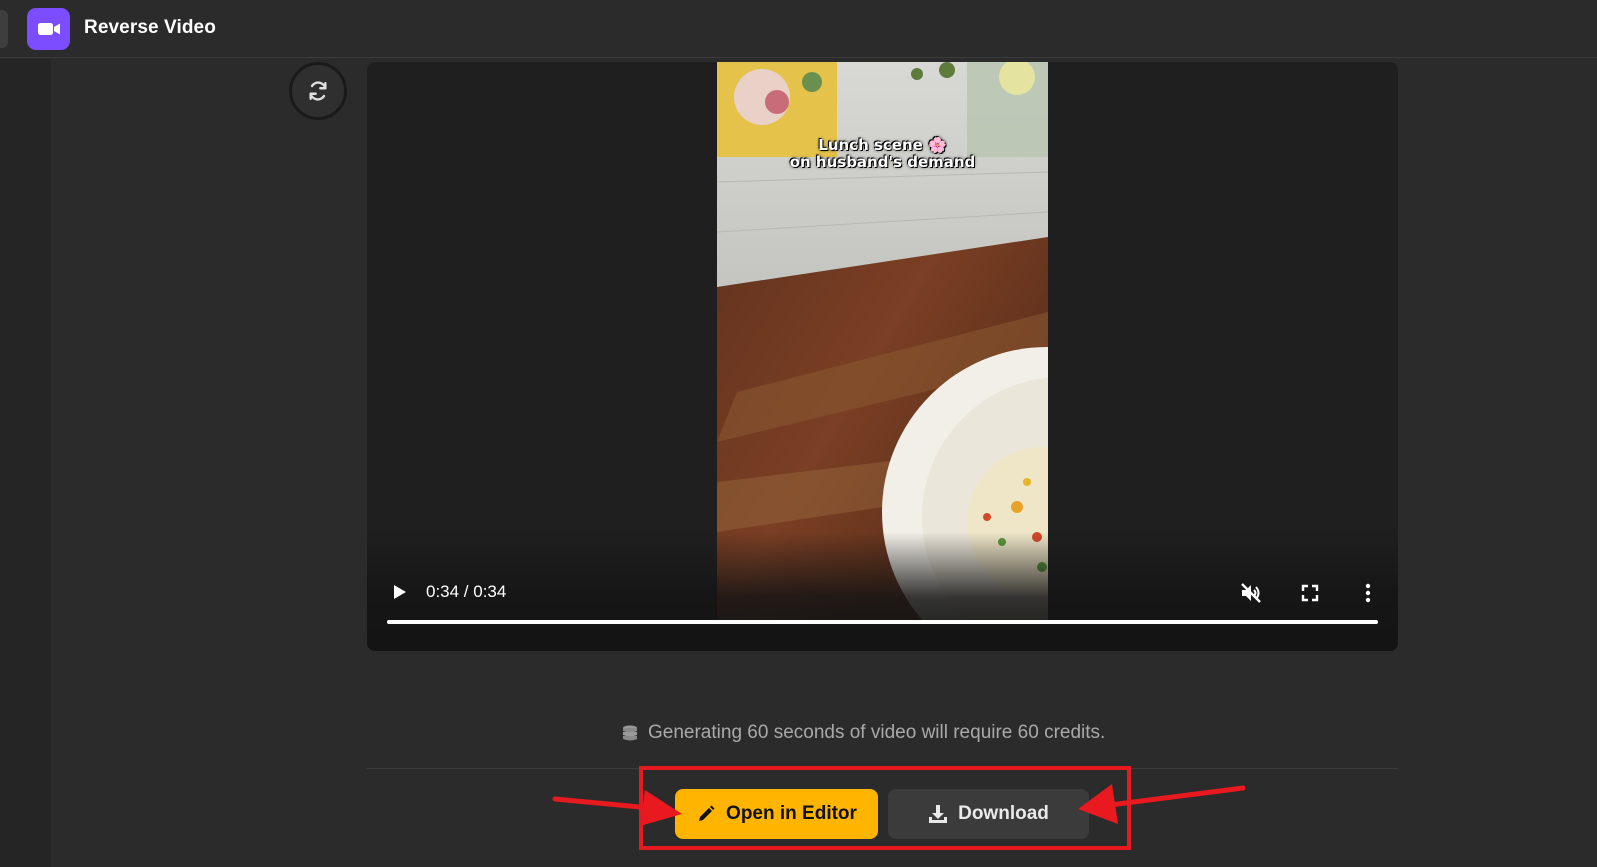 This screenshot has width=1597, height=867. I want to click on refresh-icon, so click(318, 91).